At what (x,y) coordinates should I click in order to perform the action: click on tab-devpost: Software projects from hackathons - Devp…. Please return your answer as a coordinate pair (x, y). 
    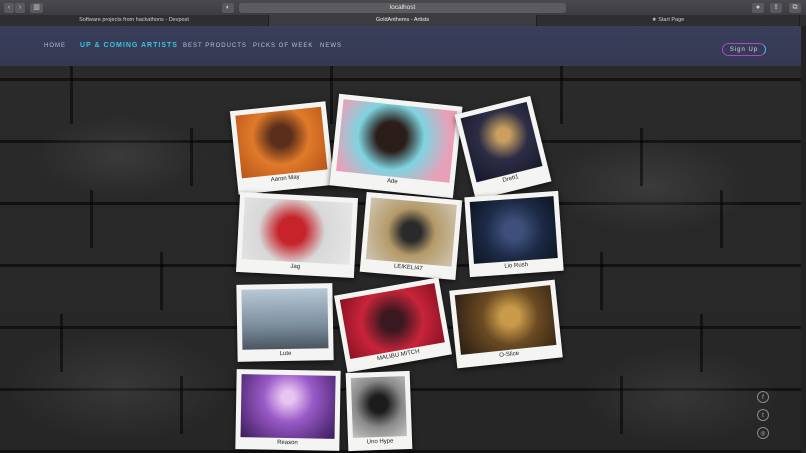
    Looking at the image, I should click on (134, 20).